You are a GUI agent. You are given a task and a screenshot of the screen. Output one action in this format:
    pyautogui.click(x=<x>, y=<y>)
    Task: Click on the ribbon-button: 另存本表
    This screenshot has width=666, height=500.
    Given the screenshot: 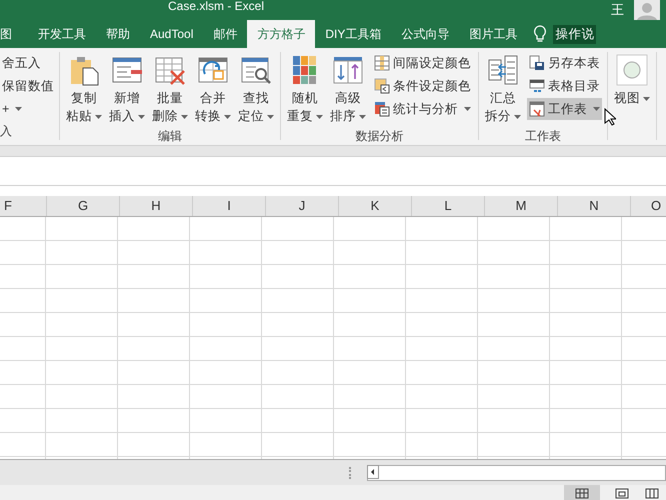 What is the action you would take?
    pyautogui.click(x=564, y=63)
    